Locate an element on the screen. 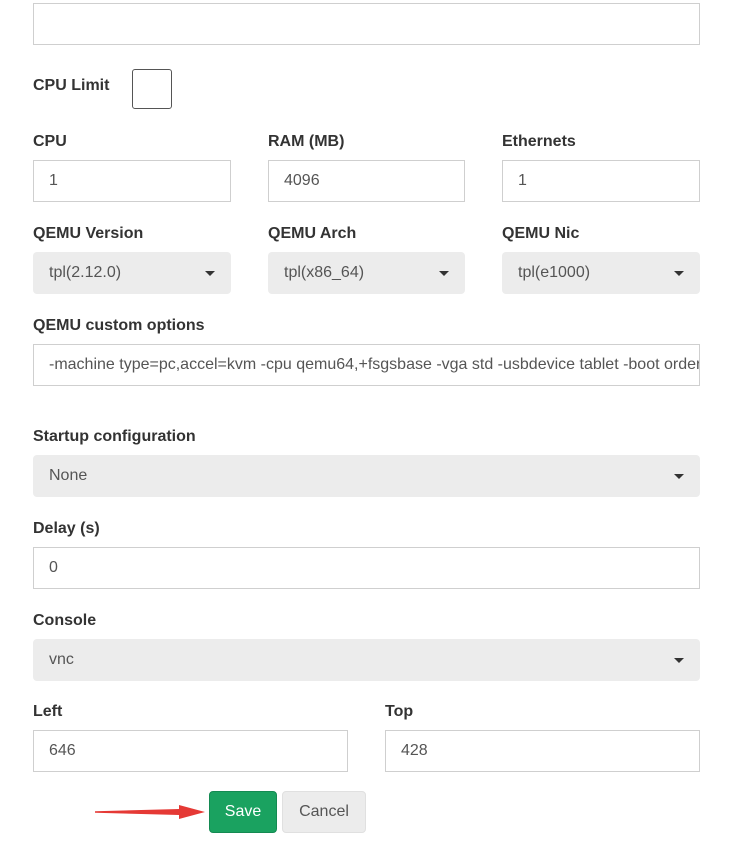  qemu-options-label: QEMU custom options is located at coordinates (119, 325).